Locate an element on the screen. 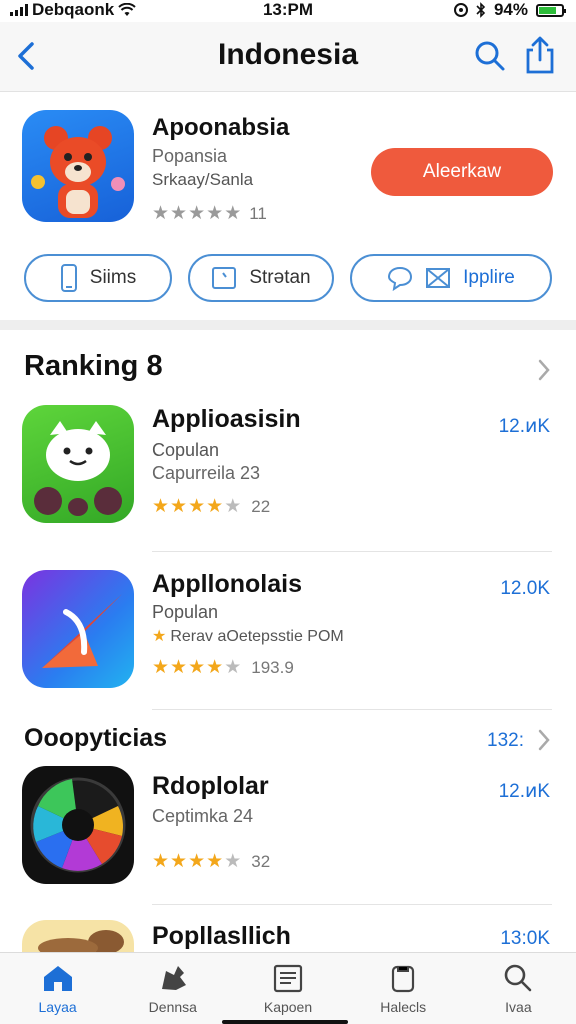  tab-label: Layaa is located at coordinates (57, 1007).